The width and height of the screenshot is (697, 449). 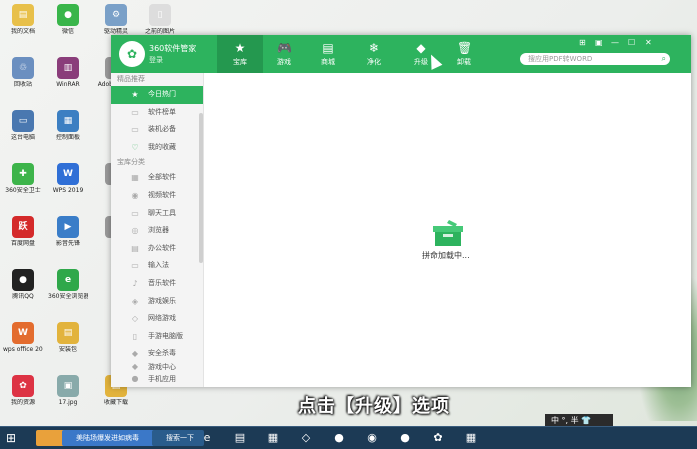 What do you see at coordinates (116, 19) in the screenshot?
I see `desktop-icon: ⚙ 驱动精灵` at bounding box center [116, 19].